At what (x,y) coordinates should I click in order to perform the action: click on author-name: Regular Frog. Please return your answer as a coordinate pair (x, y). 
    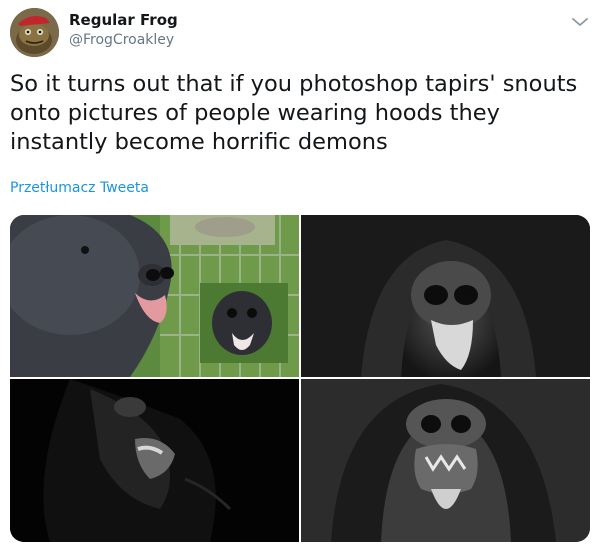
    Looking at the image, I should click on (123, 20).